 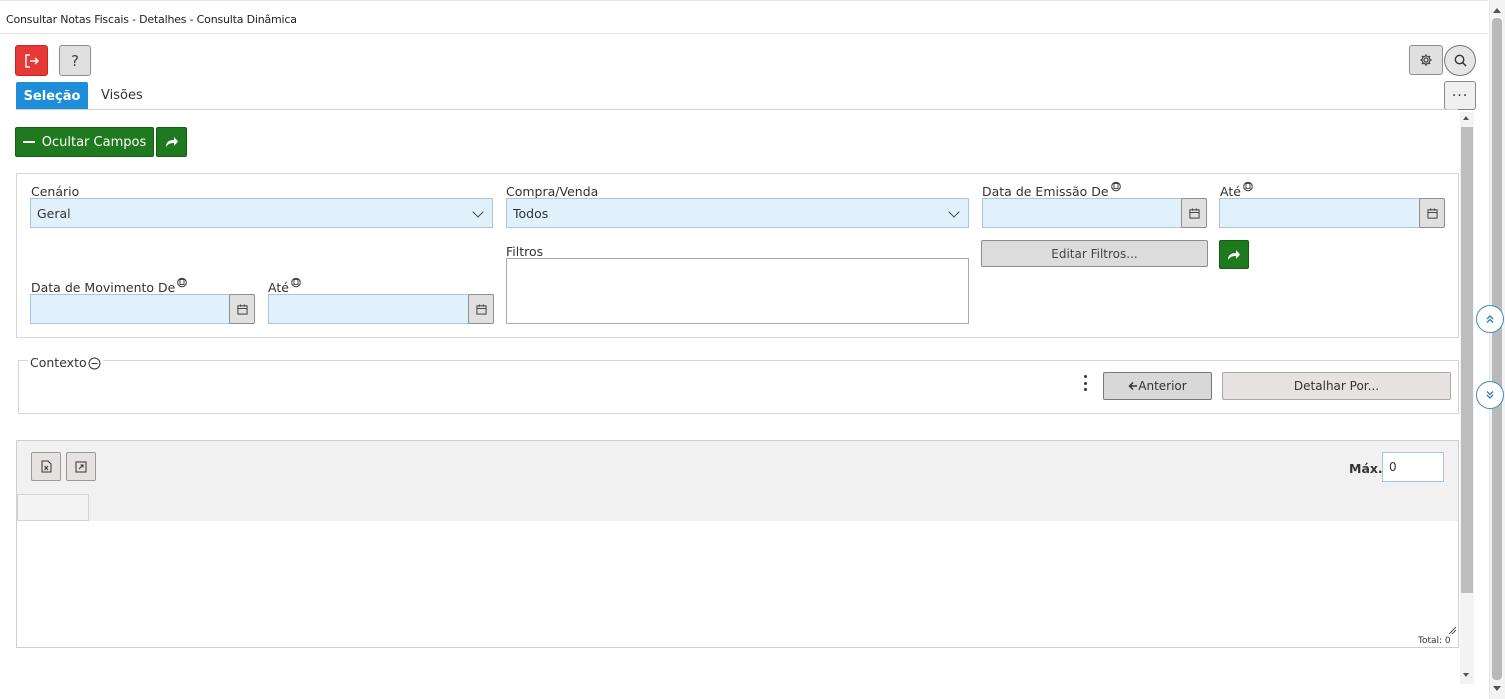 I want to click on help-icon: ?, so click(x=75, y=60).